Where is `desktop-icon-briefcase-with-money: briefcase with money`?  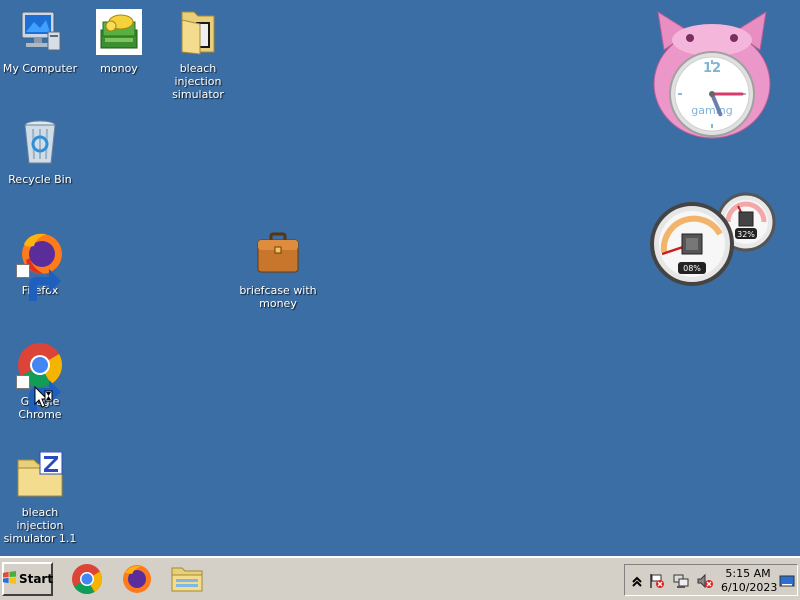 desktop-icon-briefcase-with-money: briefcase with money is located at coordinates (278, 270).